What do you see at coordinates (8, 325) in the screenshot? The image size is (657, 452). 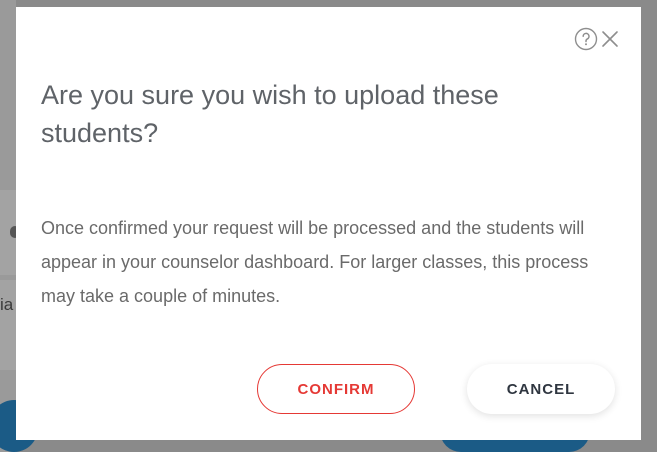 I see `background-row` at bounding box center [8, 325].